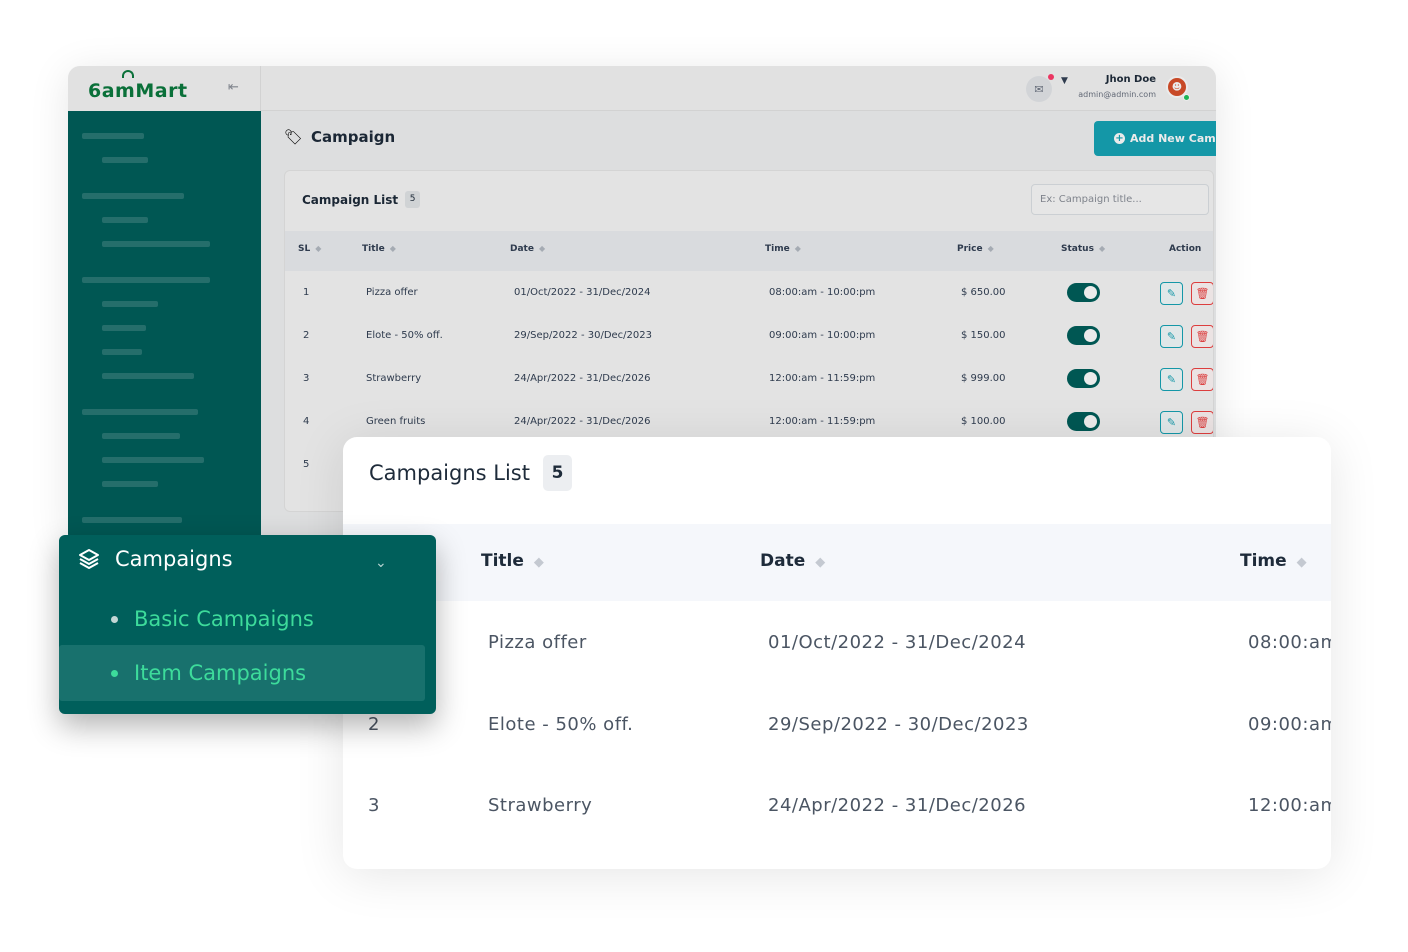 This screenshot has height=952, width=1408. I want to click on menu-item-item-campaigns: Item Campaigns, so click(242, 673).